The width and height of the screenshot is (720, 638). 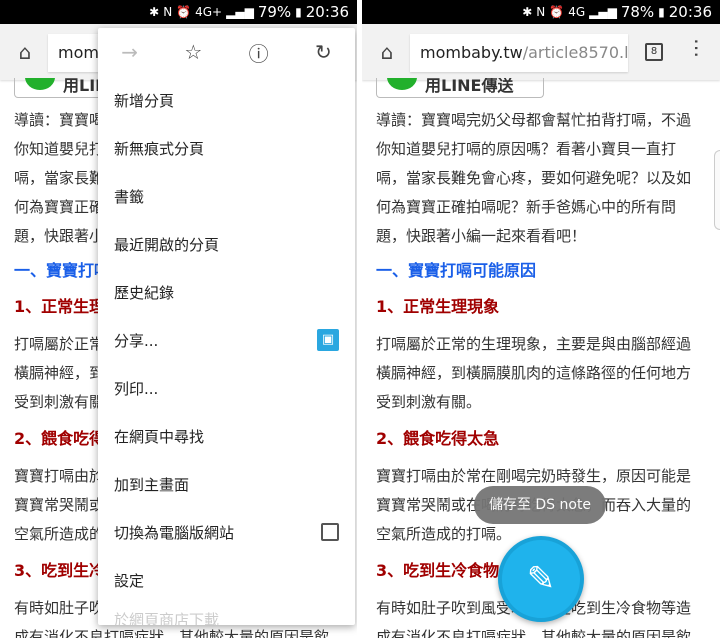 What do you see at coordinates (129, 196) in the screenshot?
I see `menu-label: 書籤` at bounding box center [129, 196].